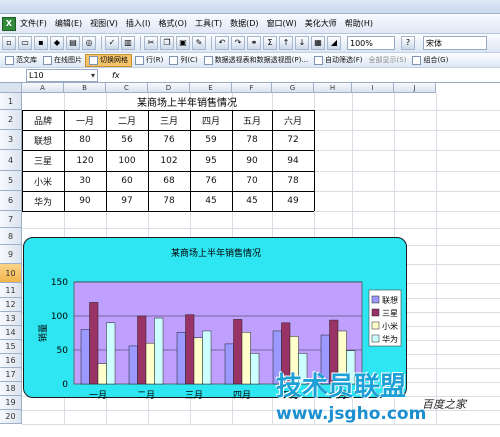  I want to click on row-header: 20, so click(11, 417).